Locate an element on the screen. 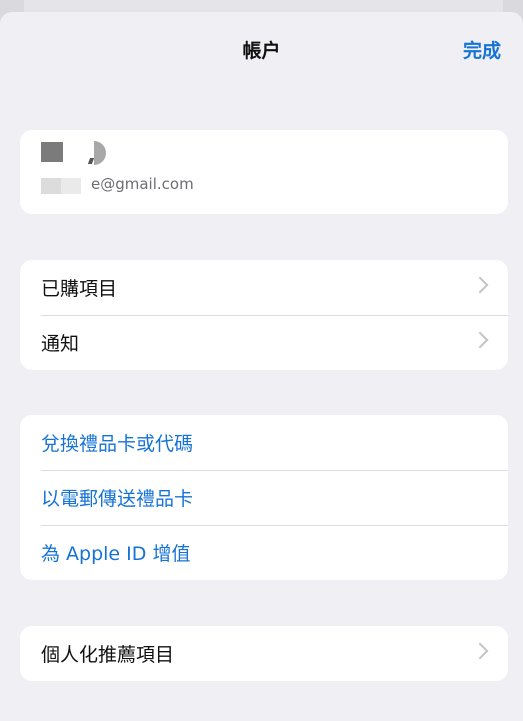 This screenshot has height=721, width=523. row-add-funds-apple-id: 為 Apple ID 增值 is located at coordinates (264, 552).